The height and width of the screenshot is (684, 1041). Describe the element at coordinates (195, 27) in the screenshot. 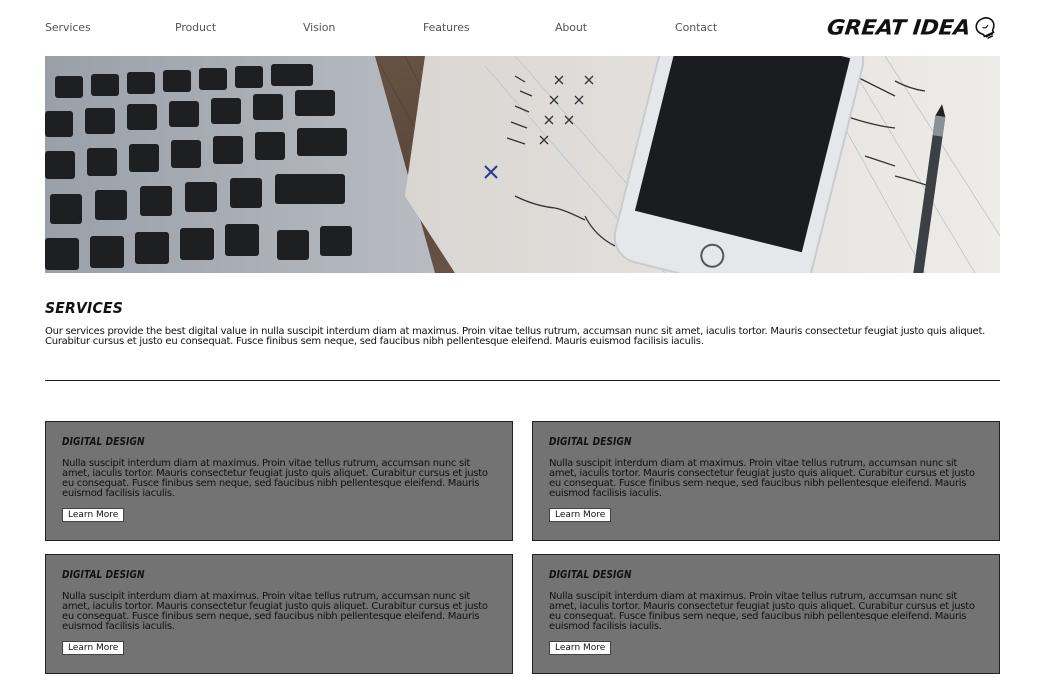

I see `nav-link-product: Product` at that location.